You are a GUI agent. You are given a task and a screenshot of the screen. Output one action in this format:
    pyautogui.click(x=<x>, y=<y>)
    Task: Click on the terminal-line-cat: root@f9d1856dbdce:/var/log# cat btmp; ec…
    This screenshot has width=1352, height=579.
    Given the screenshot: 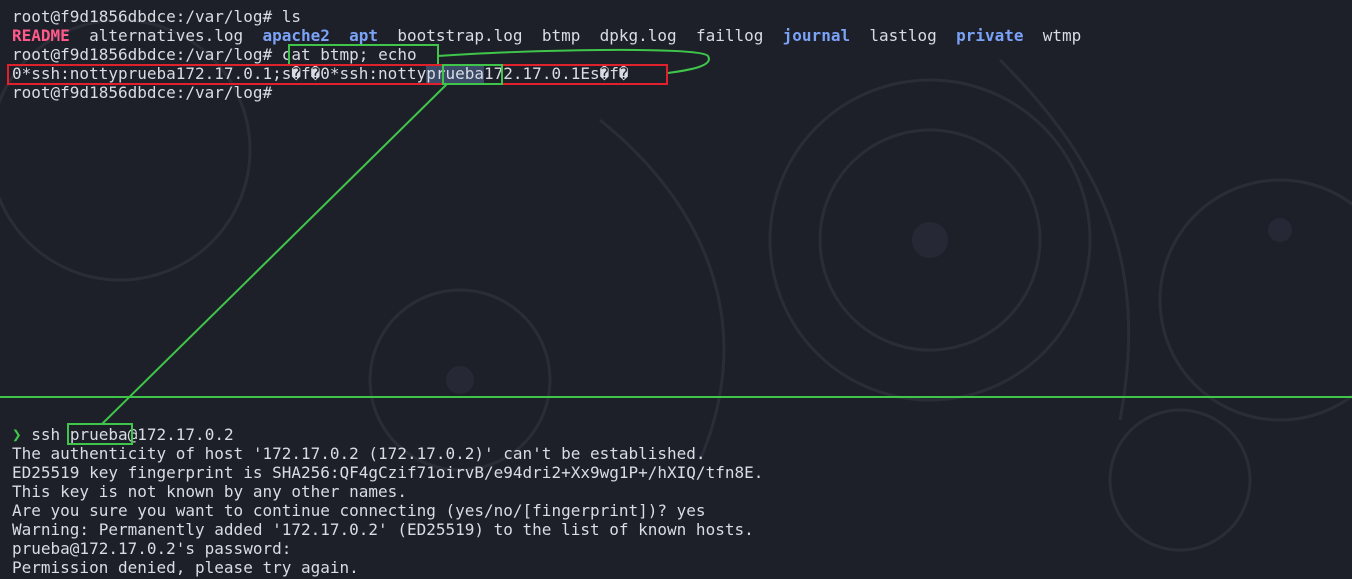 What is the action you would take?
    pyautogui.click(x=214, y=54)
    